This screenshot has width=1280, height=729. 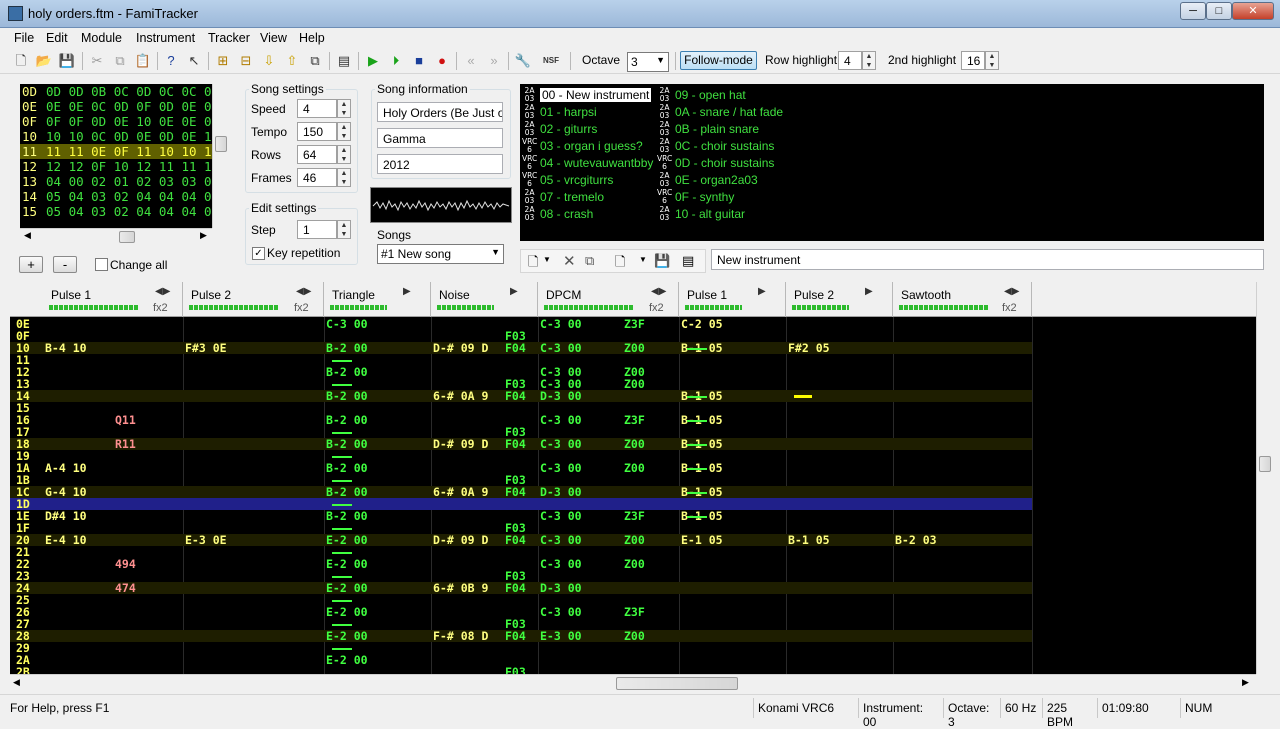 I want to click on instrument-item: 2A 03 10 - alt guitar, so click(x=701, y=213).